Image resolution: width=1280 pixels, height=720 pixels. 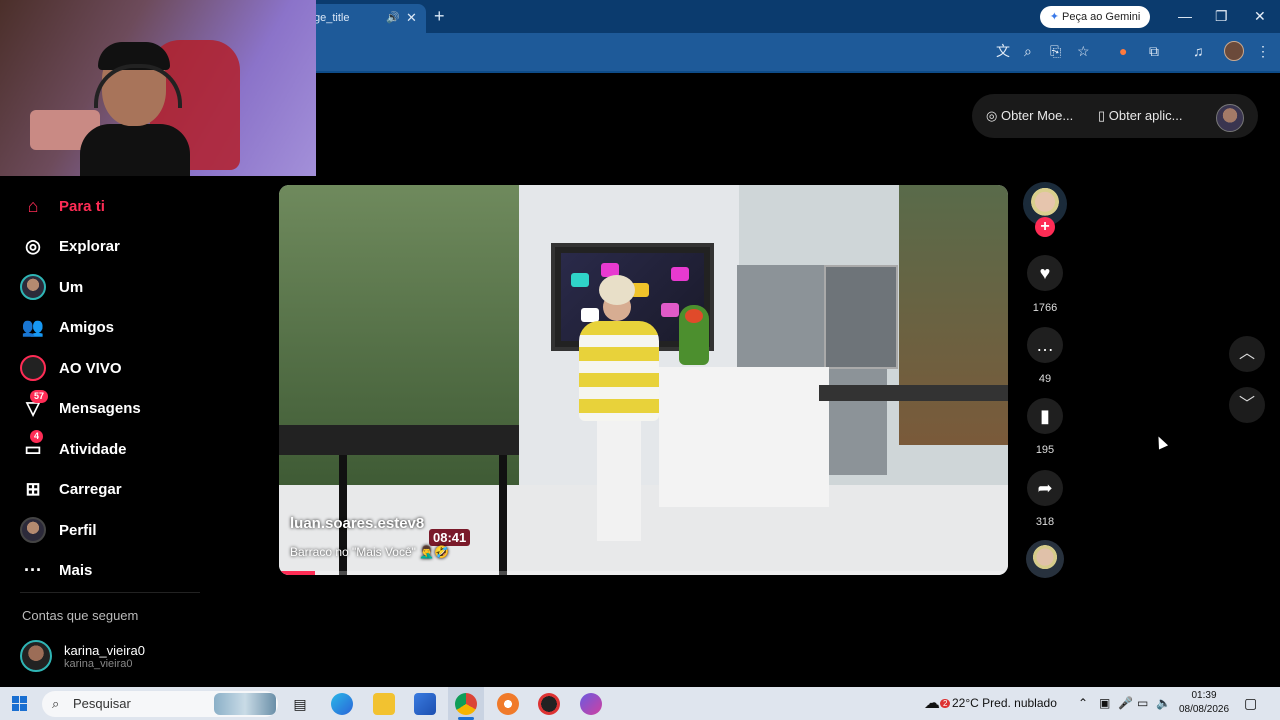 I want to click on sidebar-item-label: Atividade, so click(x=93, y=449).